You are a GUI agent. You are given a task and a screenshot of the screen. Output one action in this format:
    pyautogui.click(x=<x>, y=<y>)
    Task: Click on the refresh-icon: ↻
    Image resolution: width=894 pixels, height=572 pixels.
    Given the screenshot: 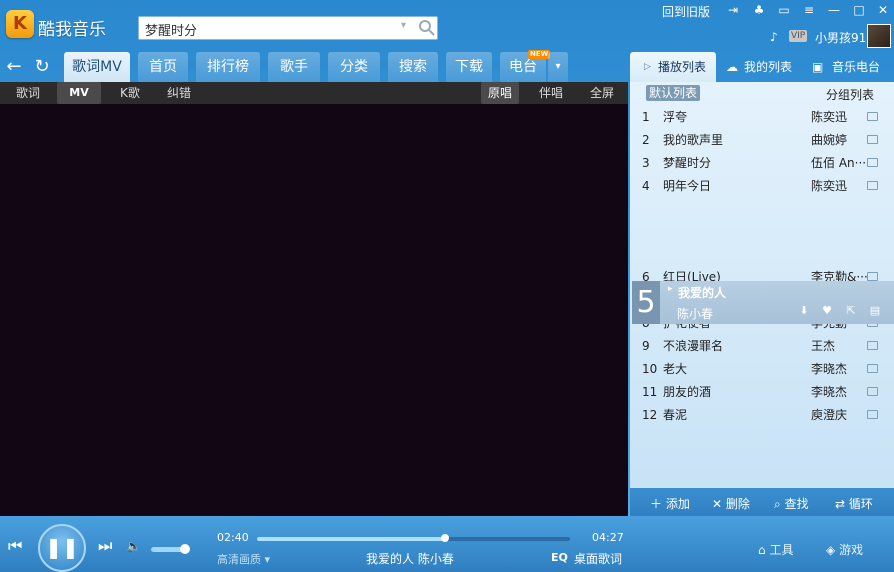 What is the action you would take?
    pyautogui.click(x=42, y=68)
    